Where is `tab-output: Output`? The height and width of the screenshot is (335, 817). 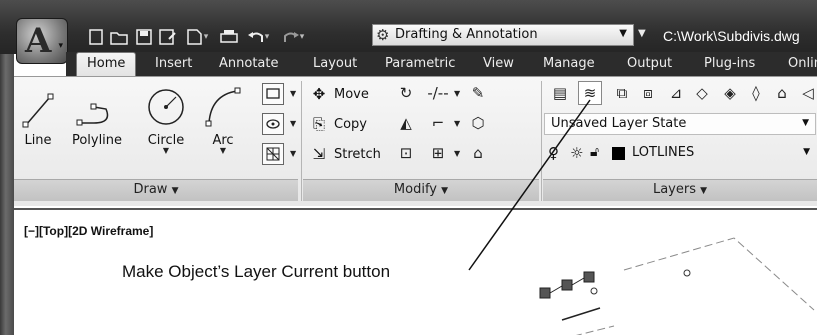
tab-output: Output is located at coordinates (649, 63).